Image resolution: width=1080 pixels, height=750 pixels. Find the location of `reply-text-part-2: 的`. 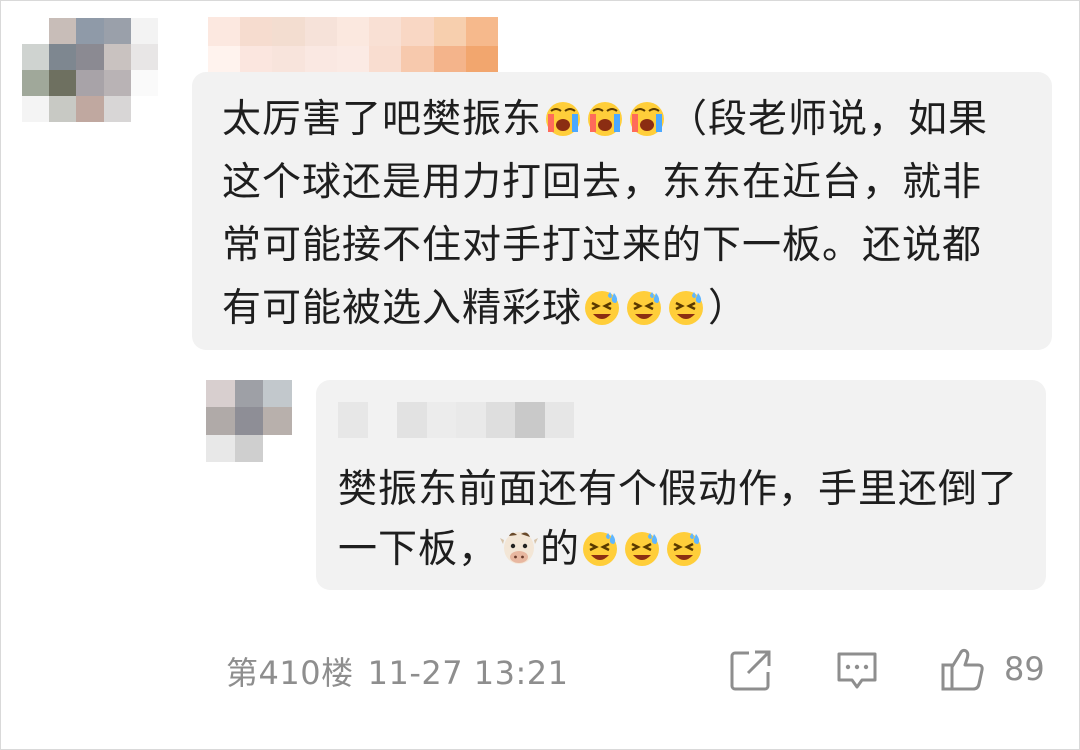

reply-text-part-2: 的 is located at coordinates (560, 549).